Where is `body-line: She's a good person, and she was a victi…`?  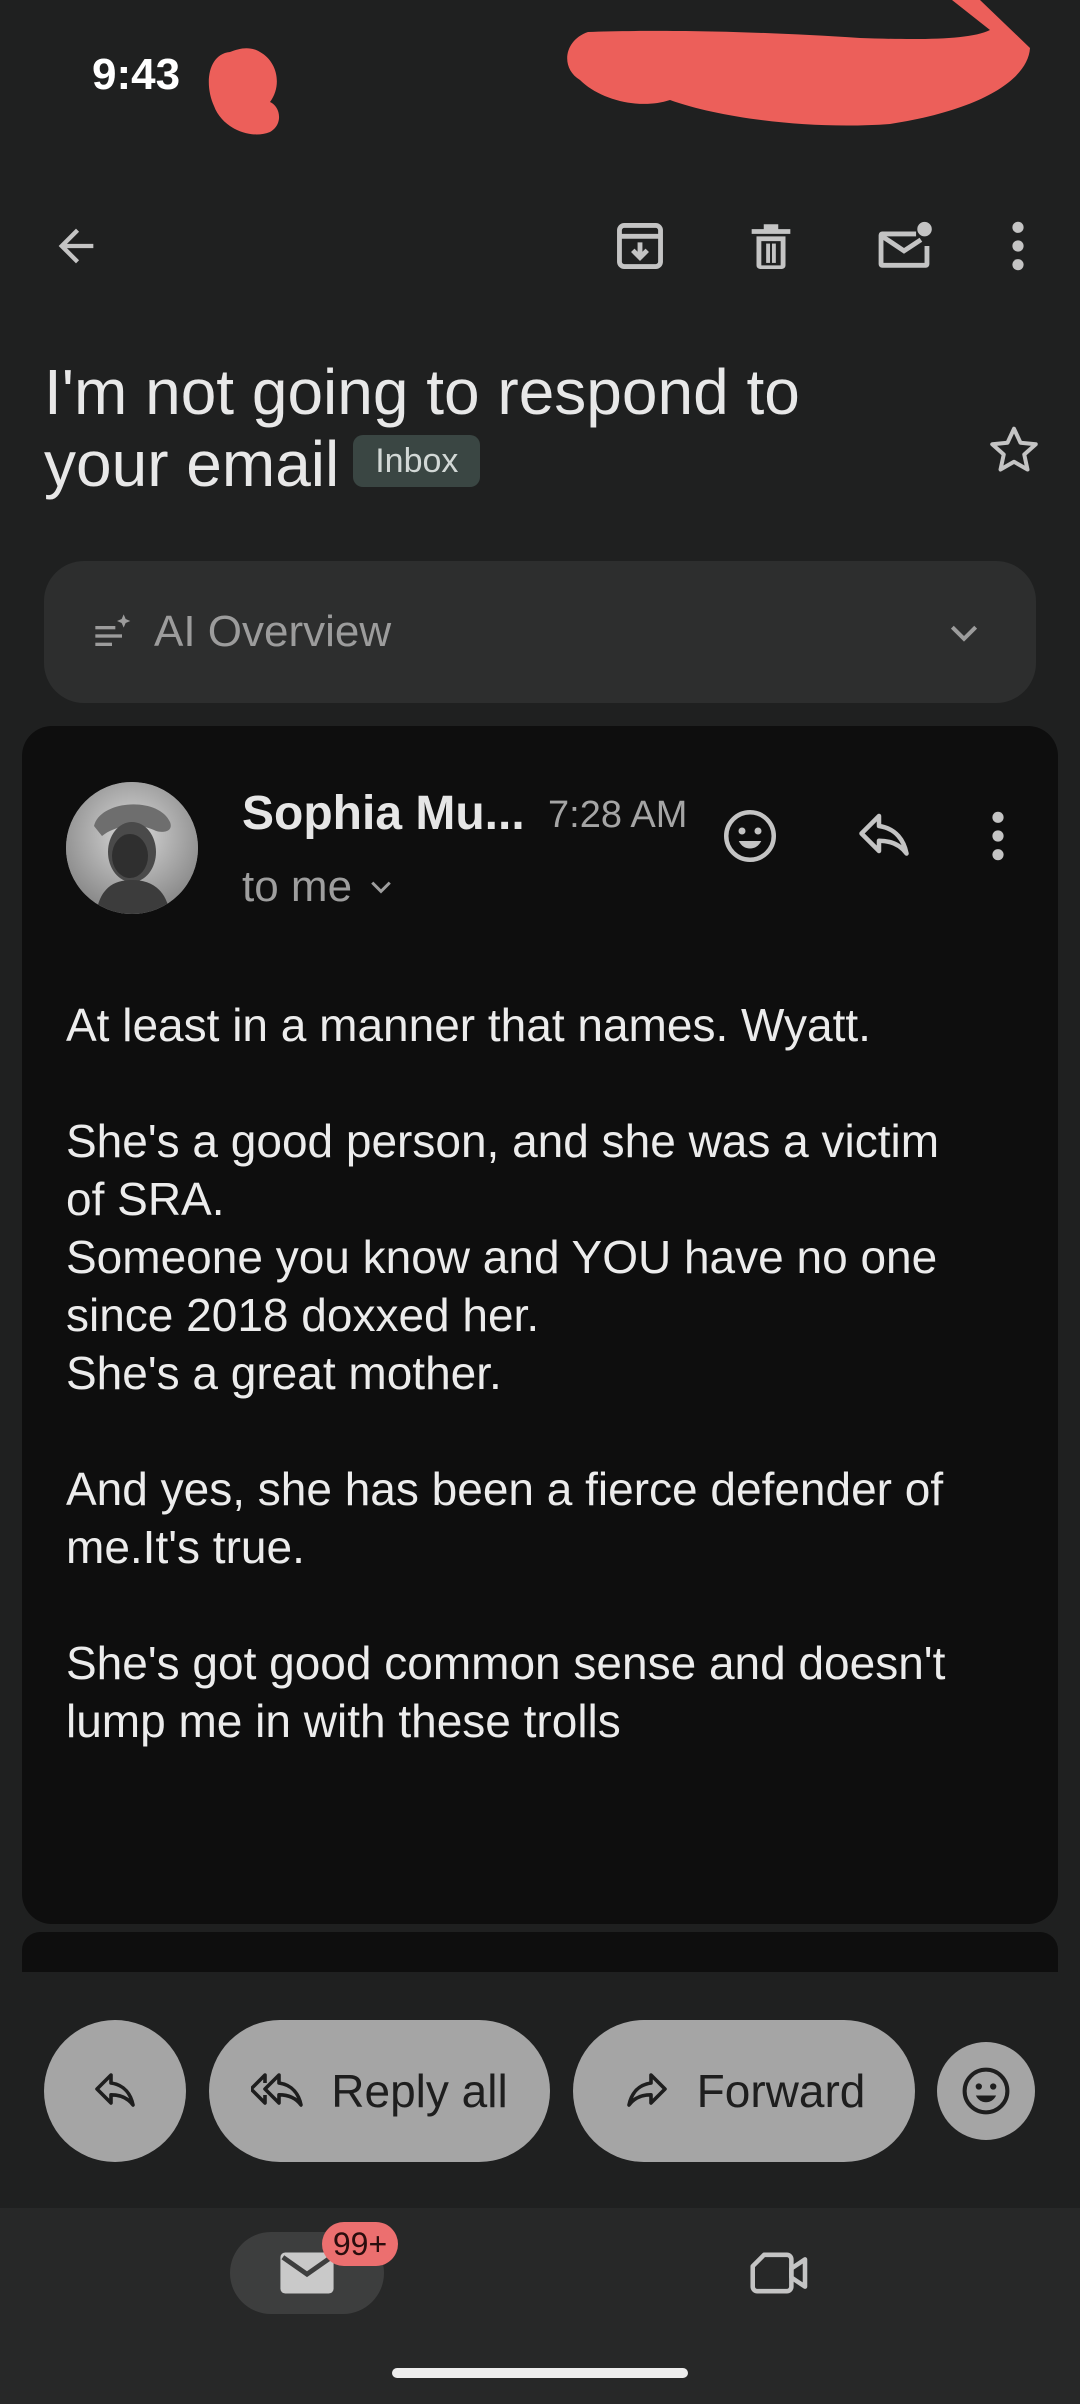 body-line: She's a good person, and she was a victi… is located at coordinates (503, 1141).